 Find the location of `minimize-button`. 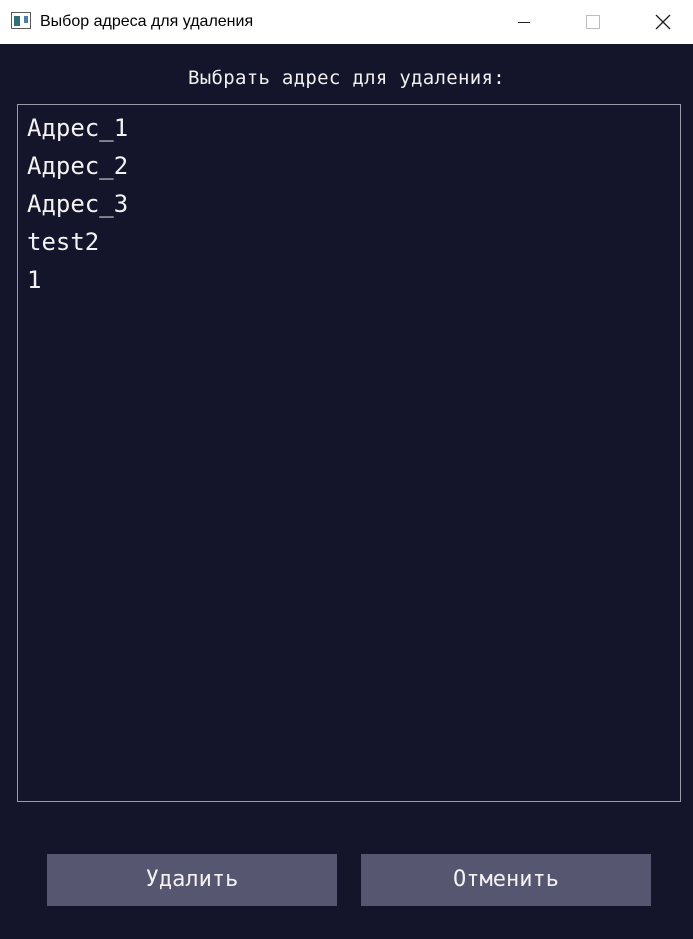

minimize-button is located at coordinates (524, 22).